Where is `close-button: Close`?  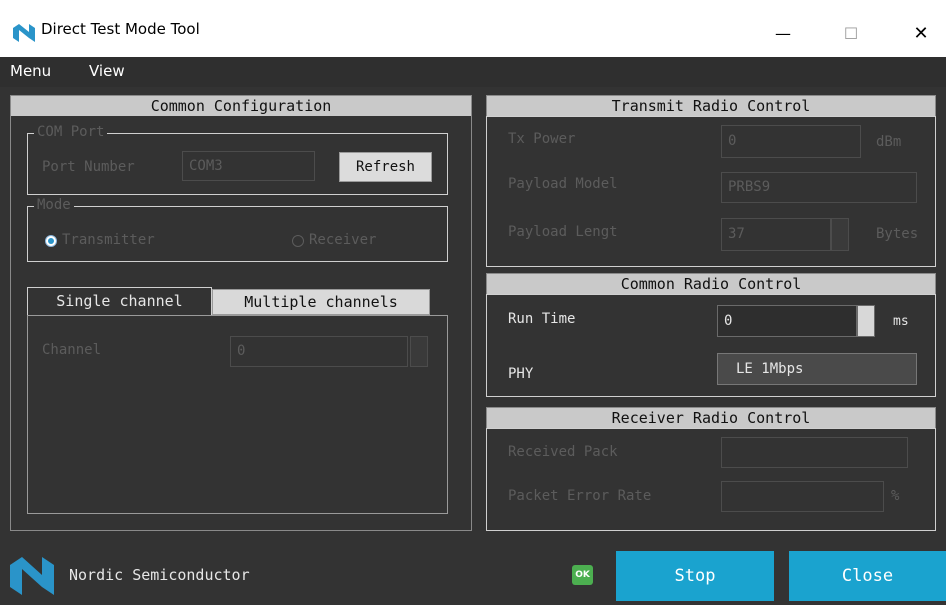
close-button: Close is located at coordinates (867, 576).